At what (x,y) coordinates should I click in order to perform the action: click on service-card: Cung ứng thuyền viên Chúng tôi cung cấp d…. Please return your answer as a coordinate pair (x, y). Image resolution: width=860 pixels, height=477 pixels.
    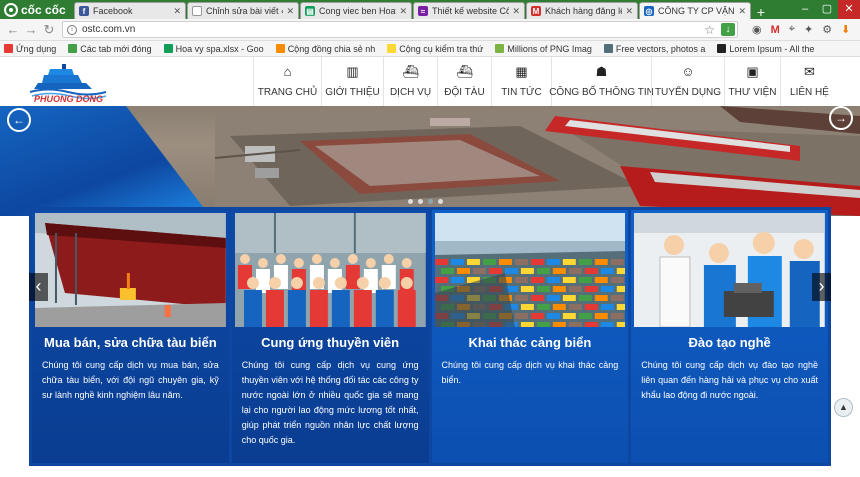
    Looking at the image, I should click on (330, 336).